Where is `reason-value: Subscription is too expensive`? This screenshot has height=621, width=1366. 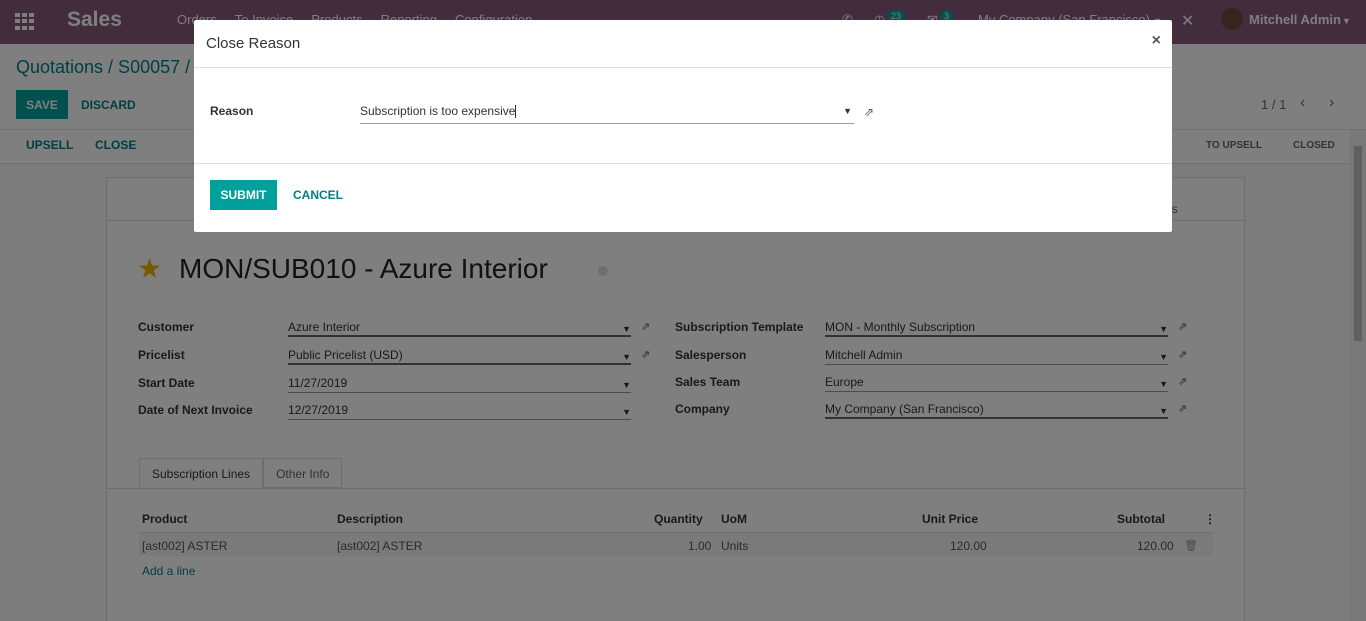
reason-value: Subscription is too expensive is located at coordinates (438, 111).